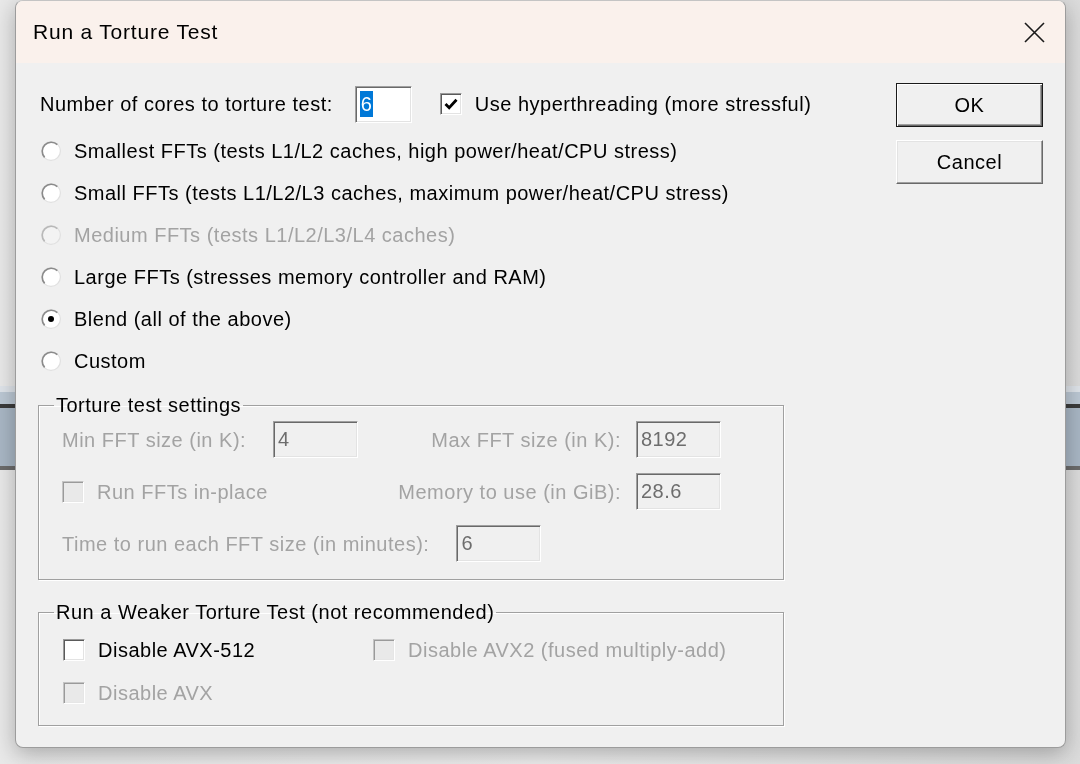  I want to click on radio-label: Large FFTs (stresses memory controller and RAM), so click(310, 277).